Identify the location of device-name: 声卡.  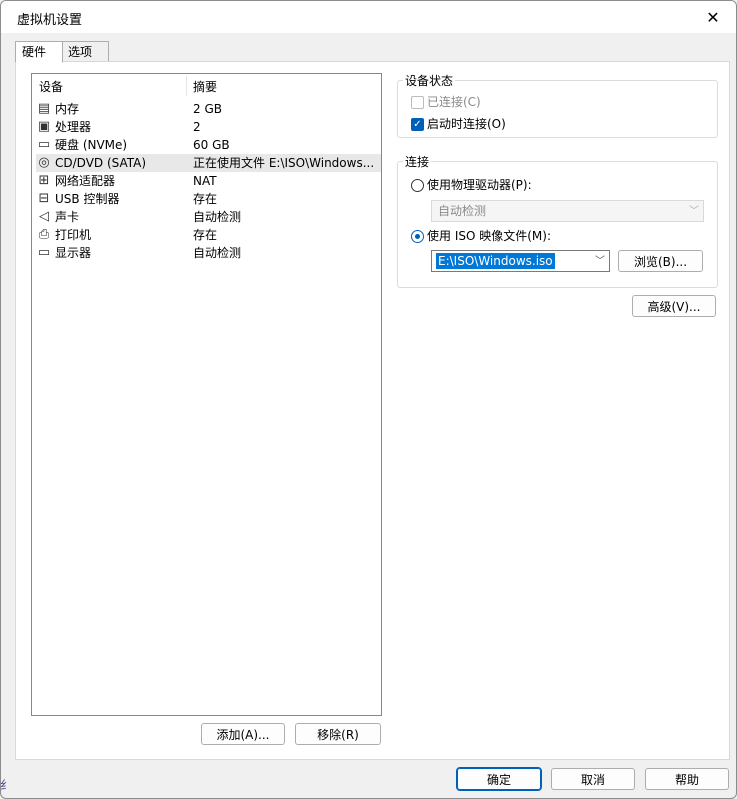
(67, 217).